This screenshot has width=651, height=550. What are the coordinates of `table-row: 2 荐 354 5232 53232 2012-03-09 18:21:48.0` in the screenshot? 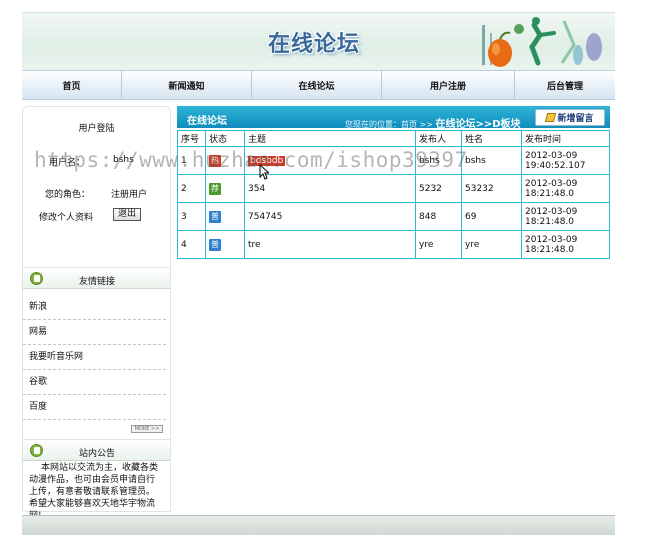 It's located at (393, 188).